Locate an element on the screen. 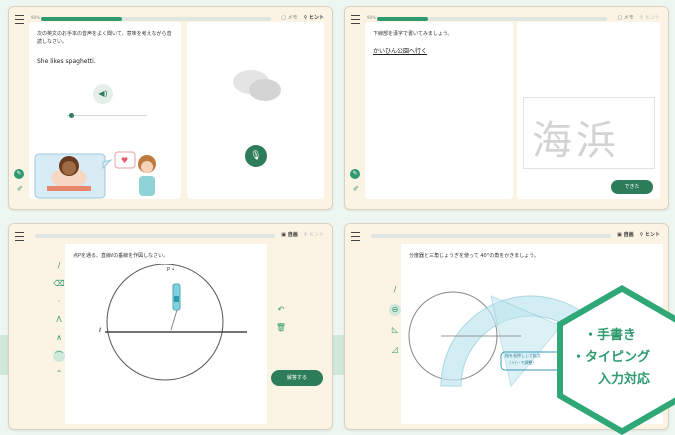 Image resolution: width=675 pixels, height=435 pixels. kanji-writing-area: 海浜 is located at coordinates (589, 133).